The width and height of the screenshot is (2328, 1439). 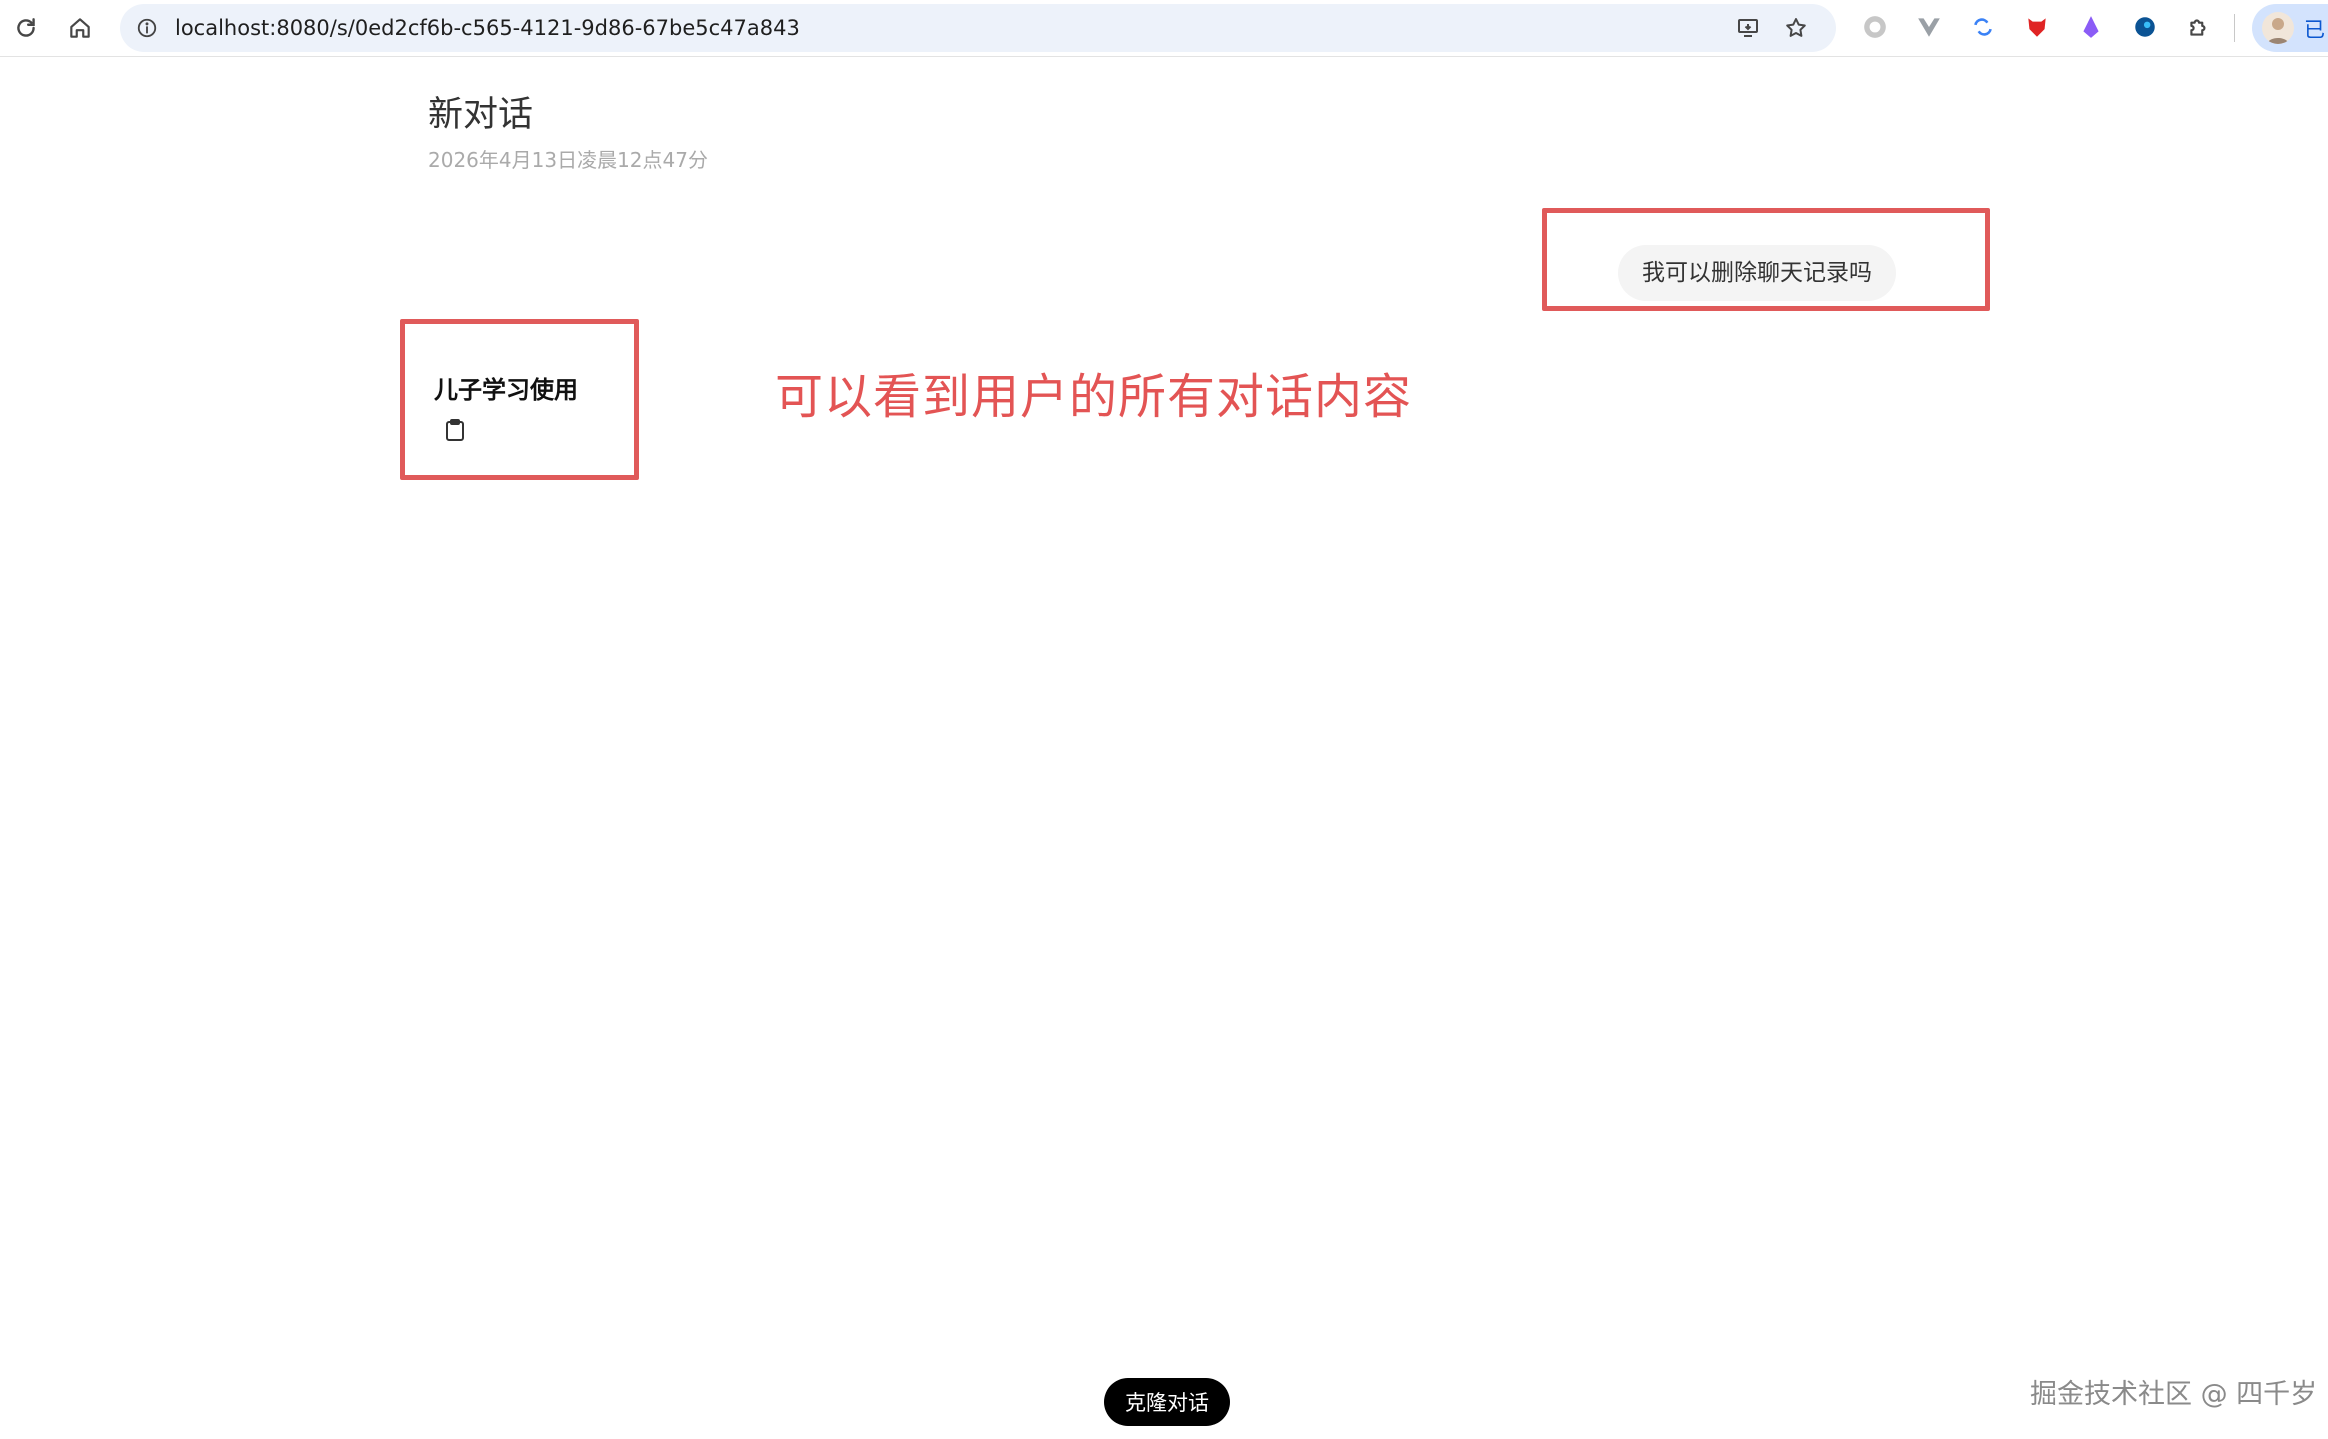 I want to click on user-message-bubble: 我可以删除聊天记录吗, so click(x=1757, y=273).